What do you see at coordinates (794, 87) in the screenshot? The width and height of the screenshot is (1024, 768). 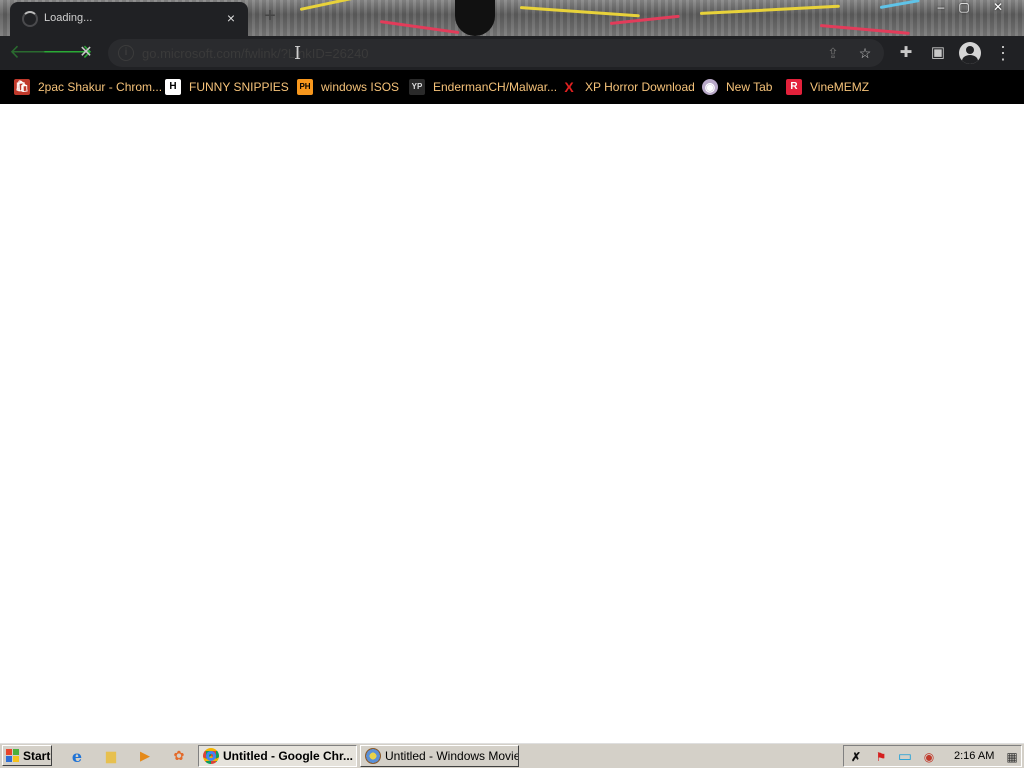 I see `r-logo-icon: R` at bounding box center [794, 87].